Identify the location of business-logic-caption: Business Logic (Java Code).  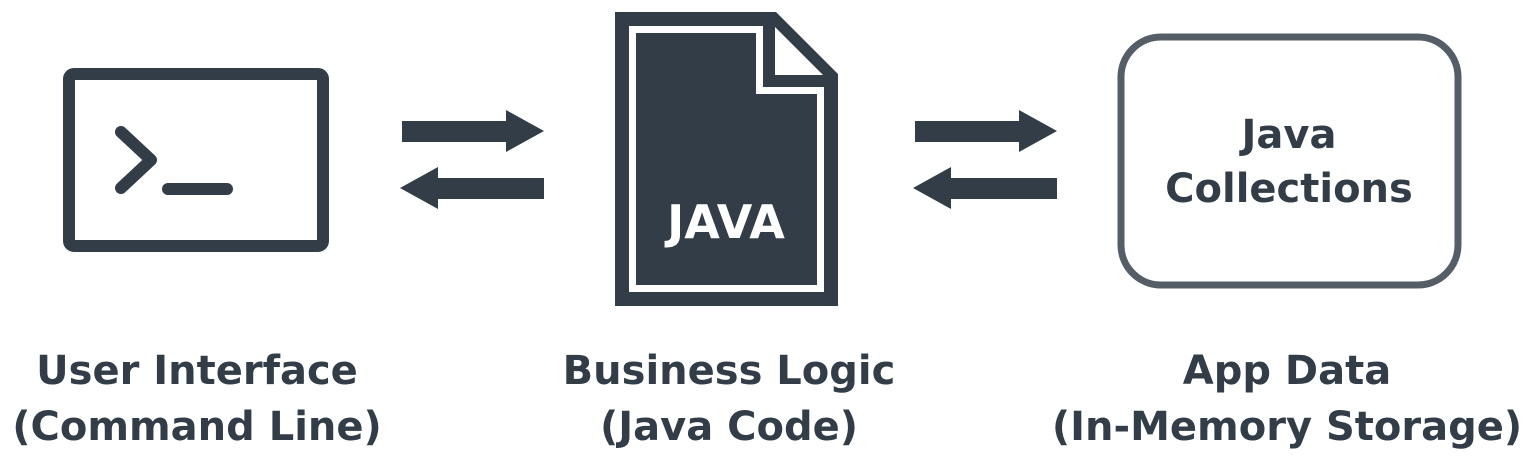
(729, 399).